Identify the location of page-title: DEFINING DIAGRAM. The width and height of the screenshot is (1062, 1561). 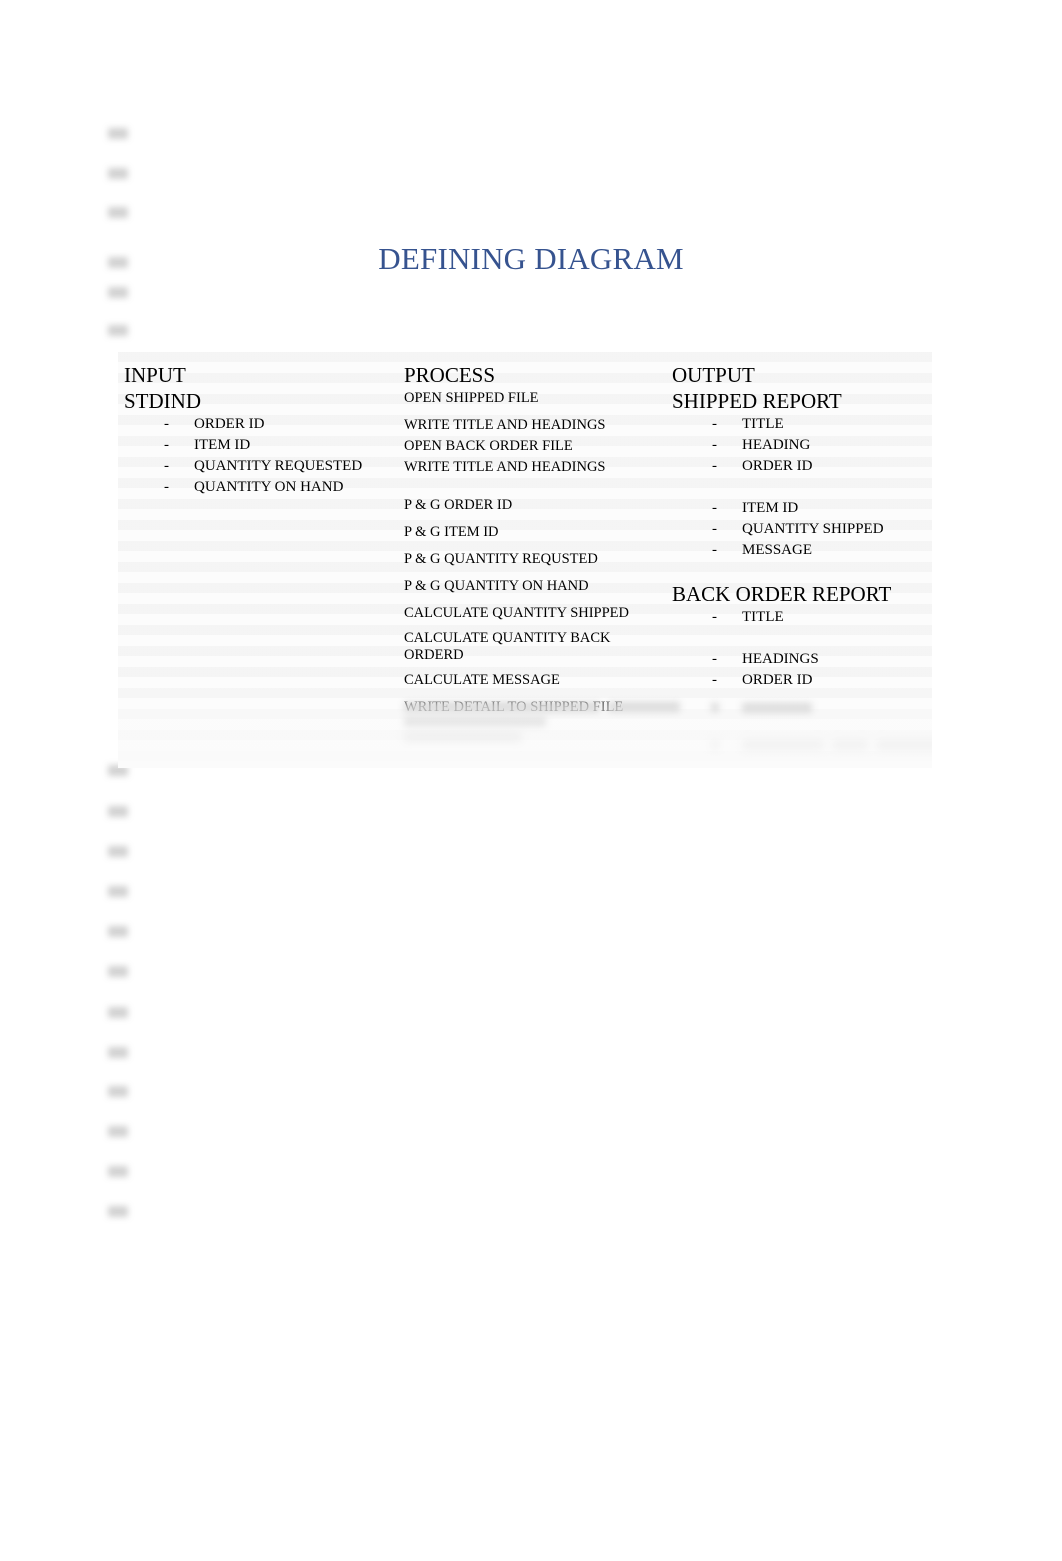
(531, 258).